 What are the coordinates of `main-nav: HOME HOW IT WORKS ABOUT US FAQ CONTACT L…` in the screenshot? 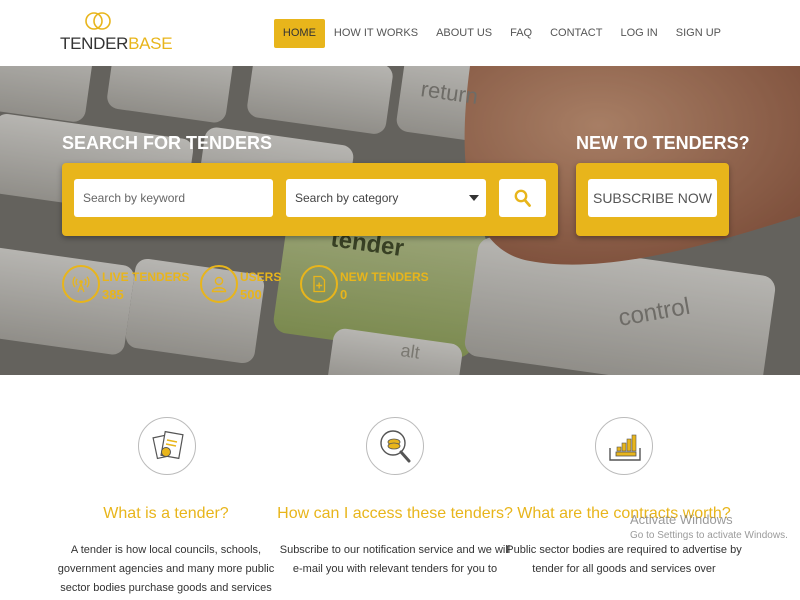 It's located at (501, 33).